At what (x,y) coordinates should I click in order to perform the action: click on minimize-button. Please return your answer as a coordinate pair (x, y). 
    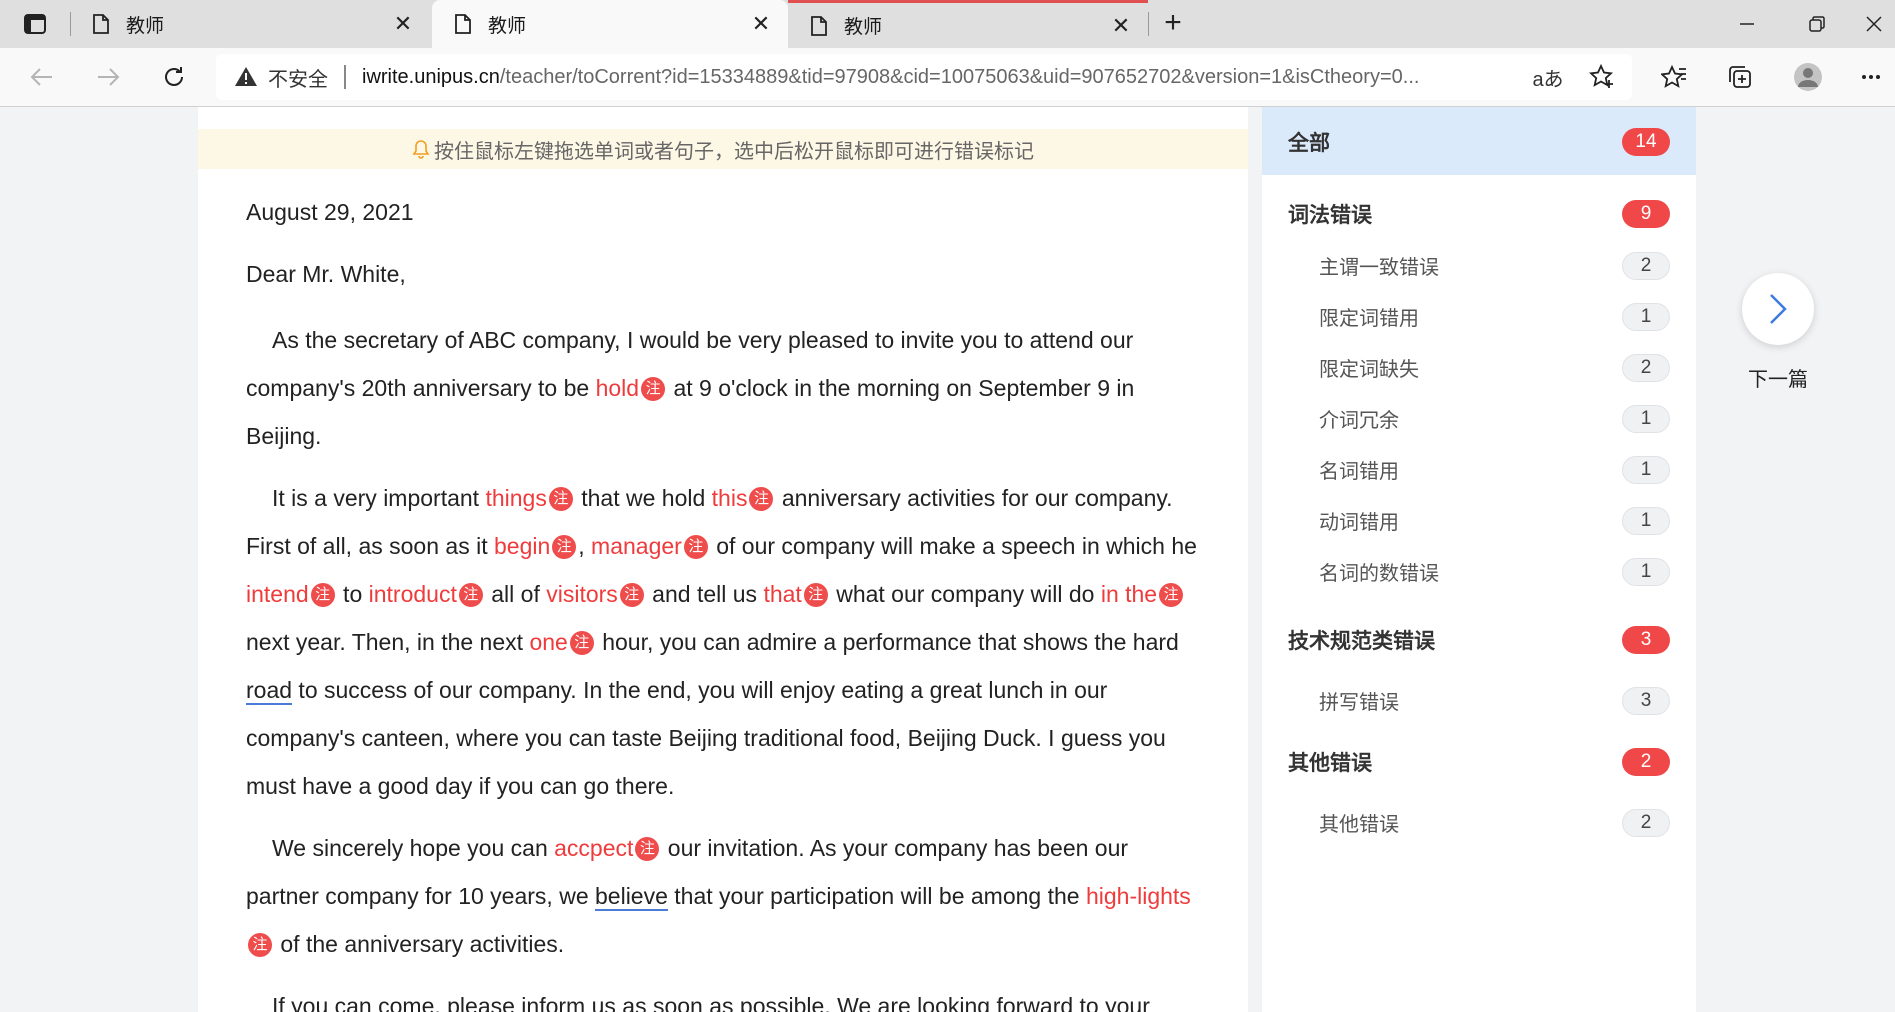
    Looking at the image, I should click on (1747, 24).